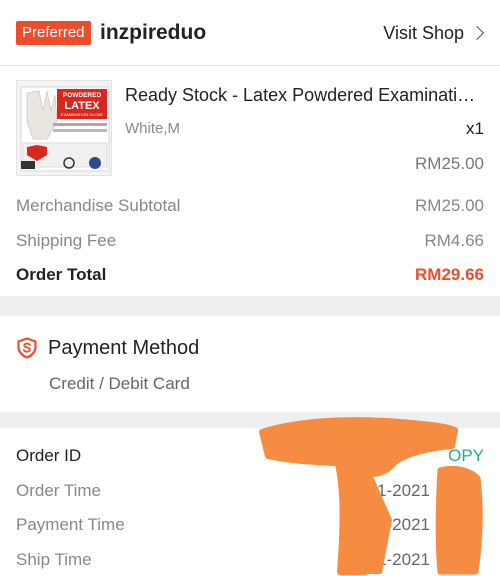 The width and height of the screenshot is (500, 576). I want to click on subtotal-value: RM25.00, so click(449, 205).